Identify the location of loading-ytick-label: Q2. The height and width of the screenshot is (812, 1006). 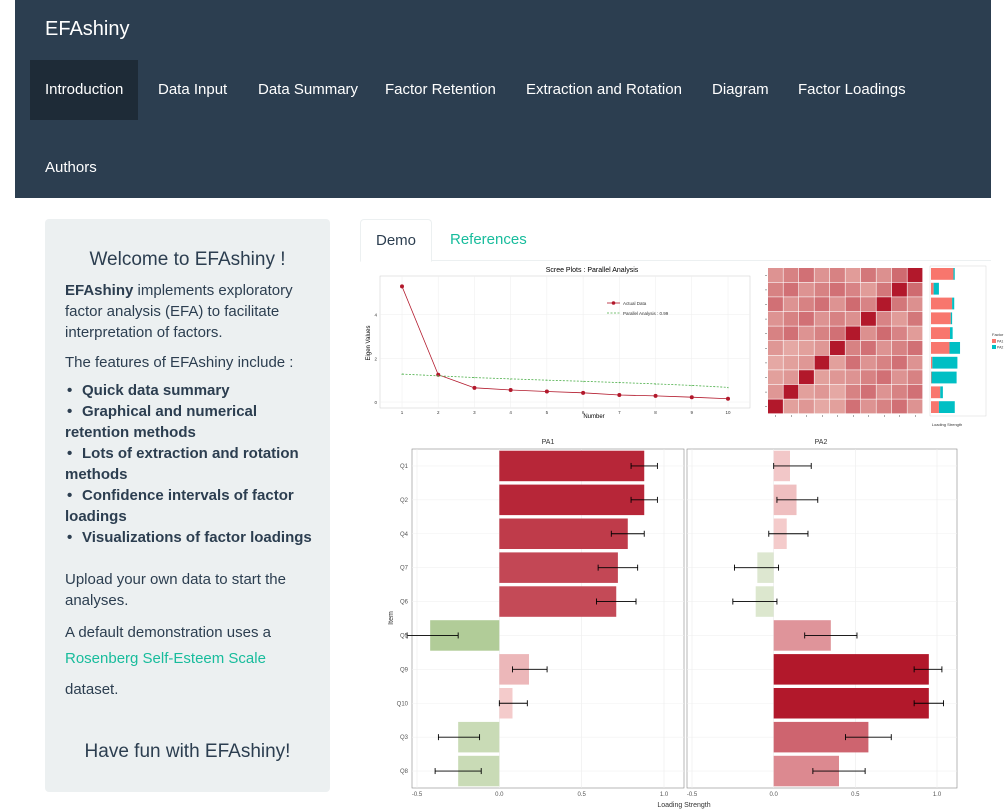
(404, 501).